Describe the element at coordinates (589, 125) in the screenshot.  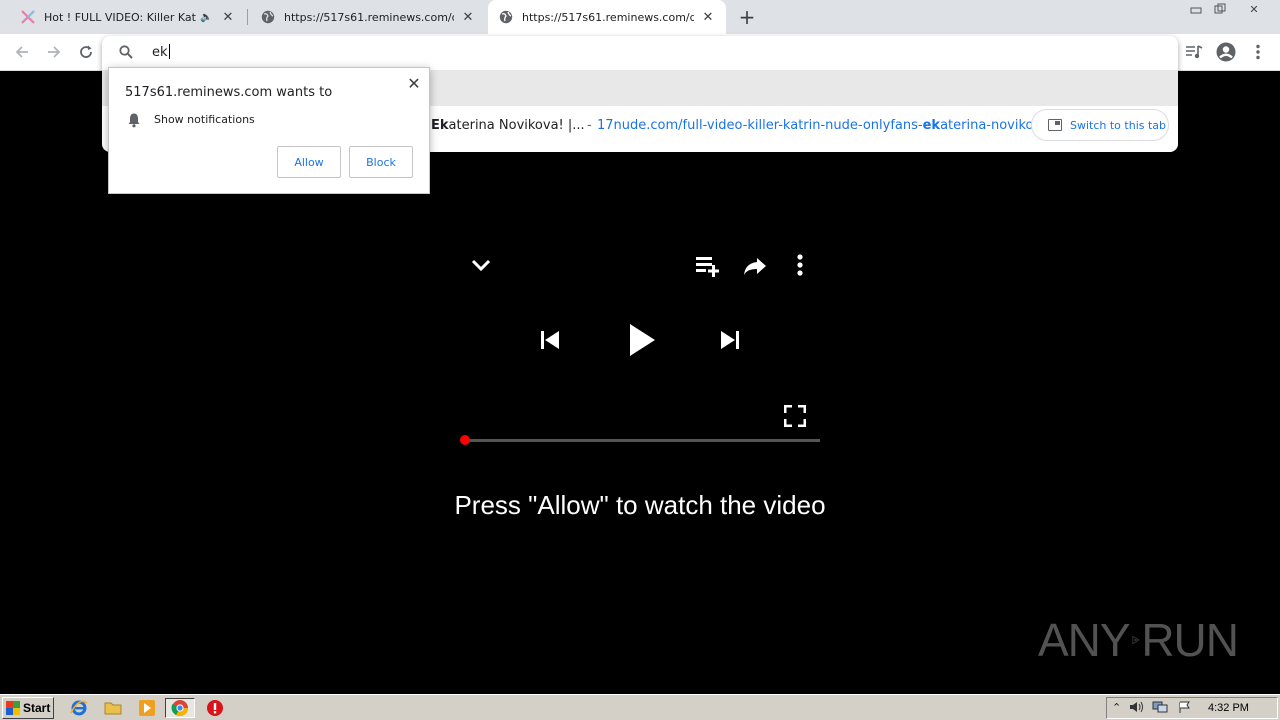
I see `suggestion-dash: -` at that location.